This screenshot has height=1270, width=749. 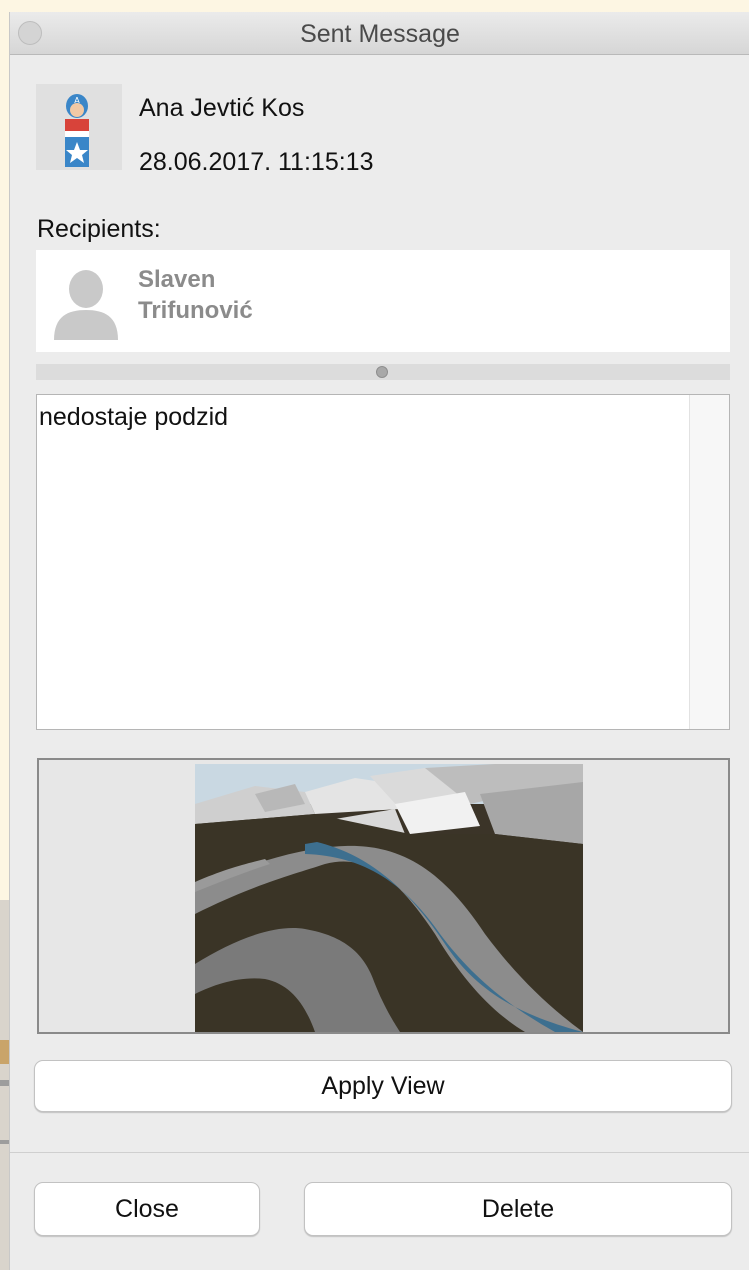 I want to click on title-bar: Sent Message, so click(x=379, y=33).